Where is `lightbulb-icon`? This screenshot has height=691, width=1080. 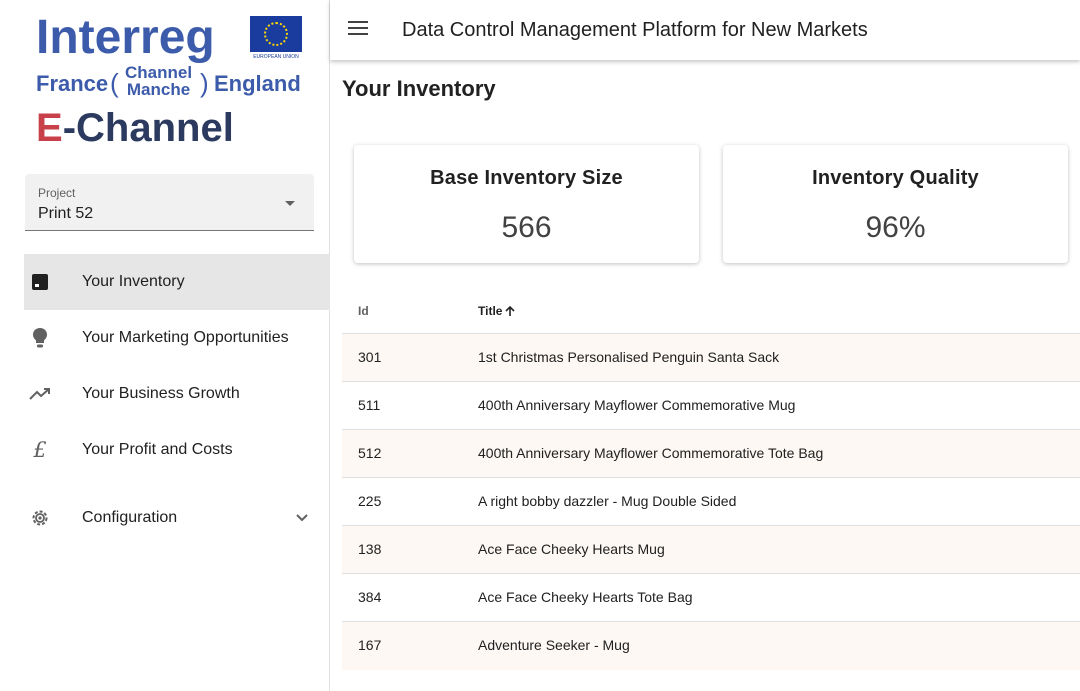
lightbulb-icon is located at coordinates (40, 338).